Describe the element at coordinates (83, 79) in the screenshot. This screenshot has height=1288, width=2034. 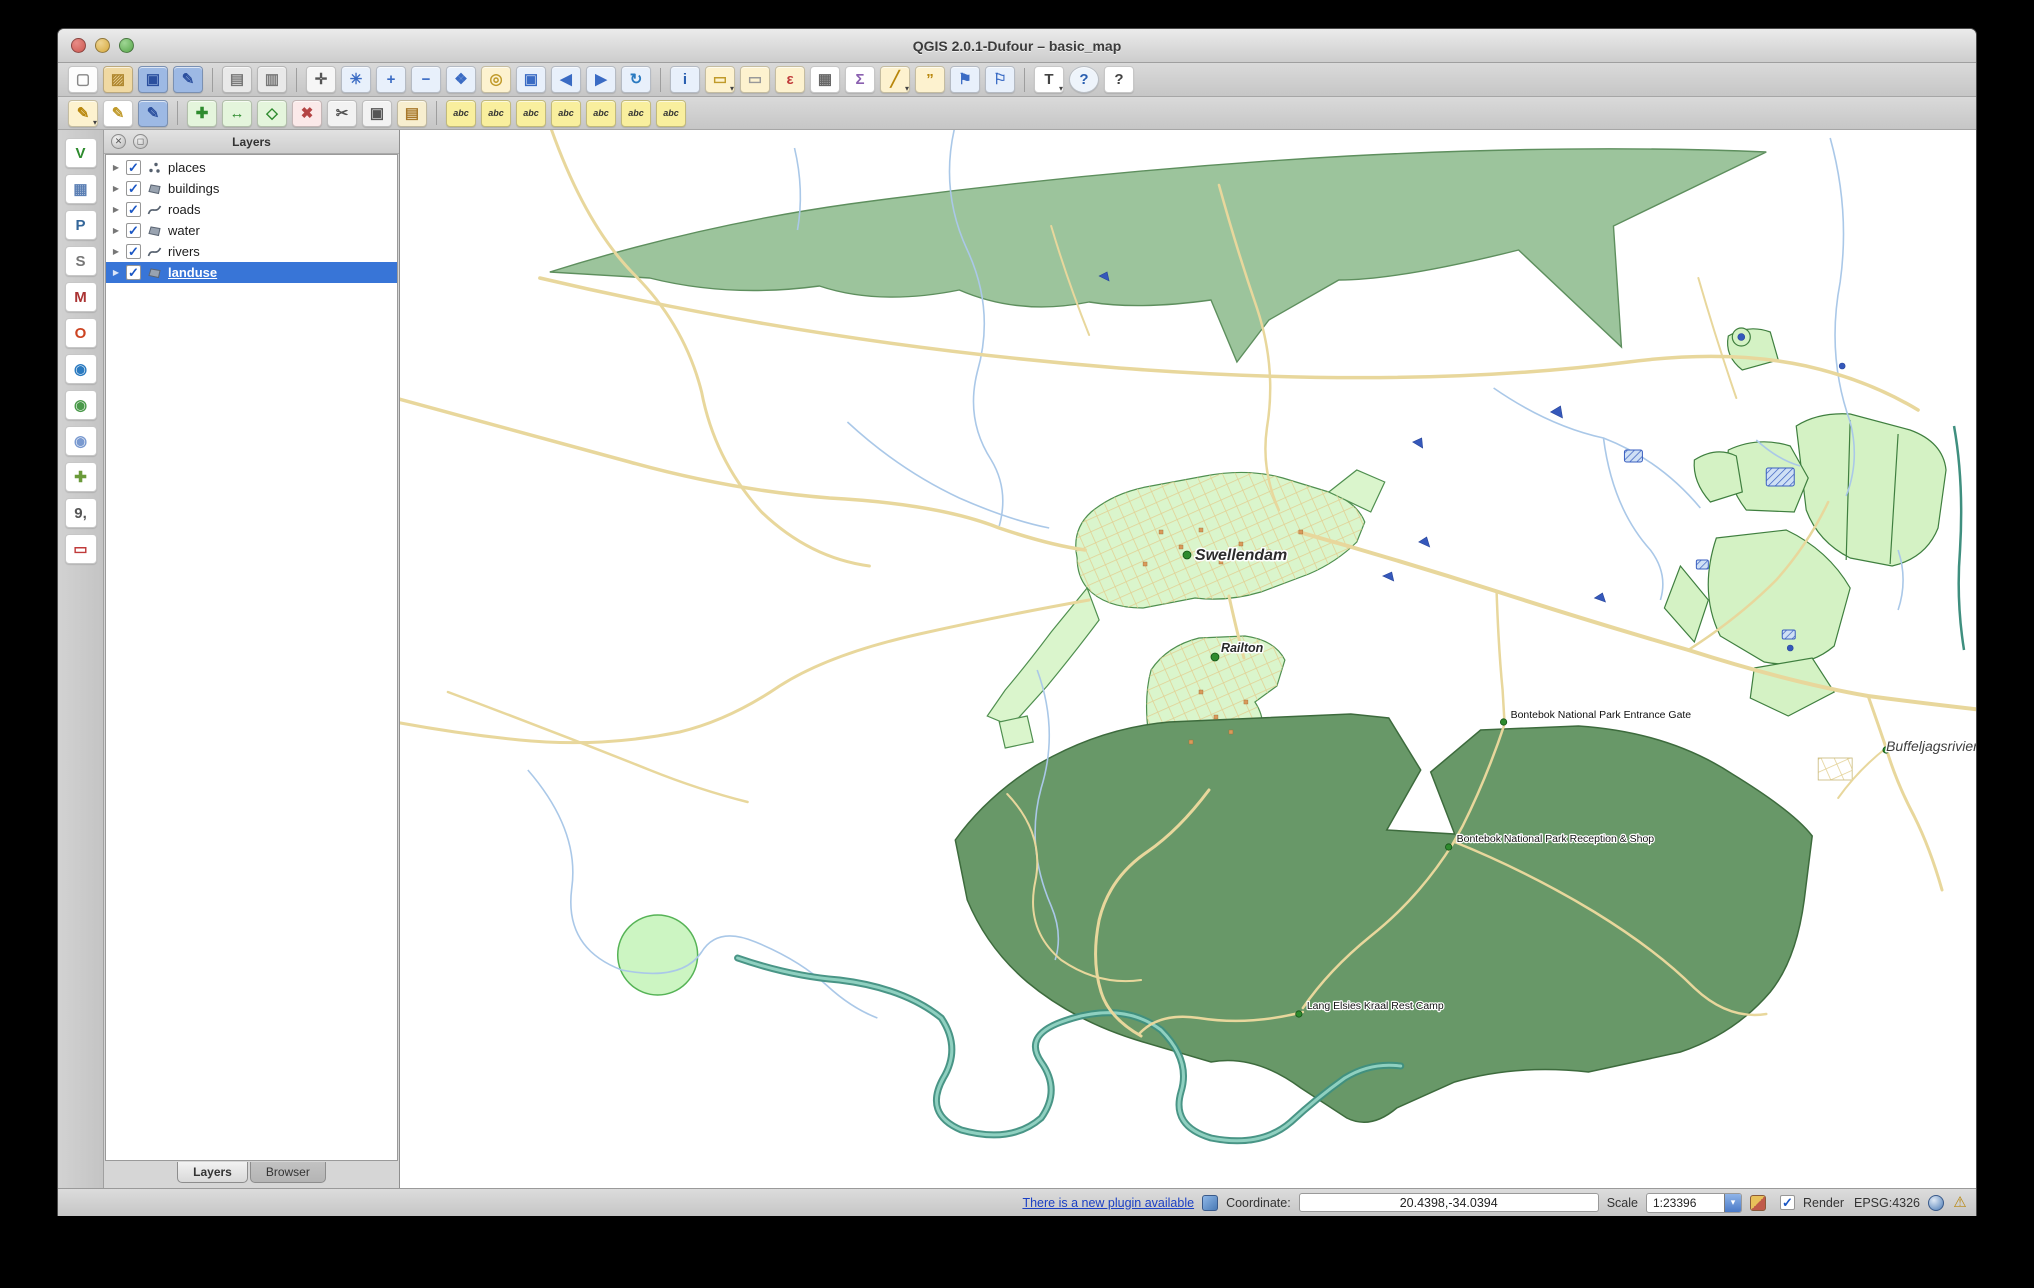
I see `new-project: ▢` at that location.